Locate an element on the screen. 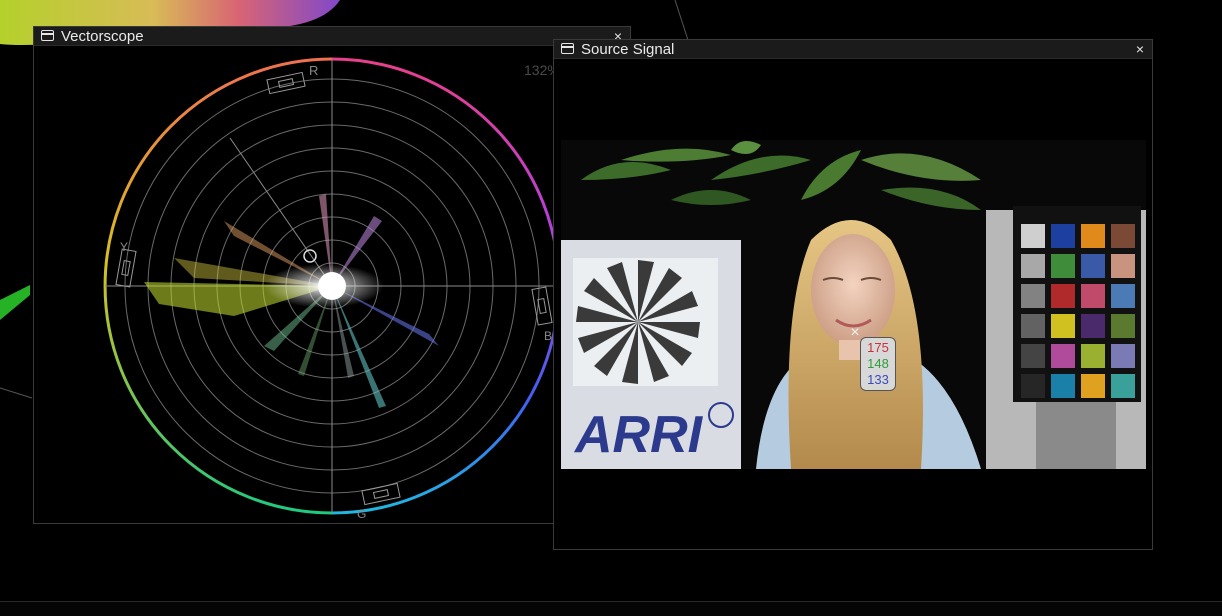 This screenshot has height=616, width=1222. source-signal-titlebar: Source Signal × is located at coordinates (853, 49).